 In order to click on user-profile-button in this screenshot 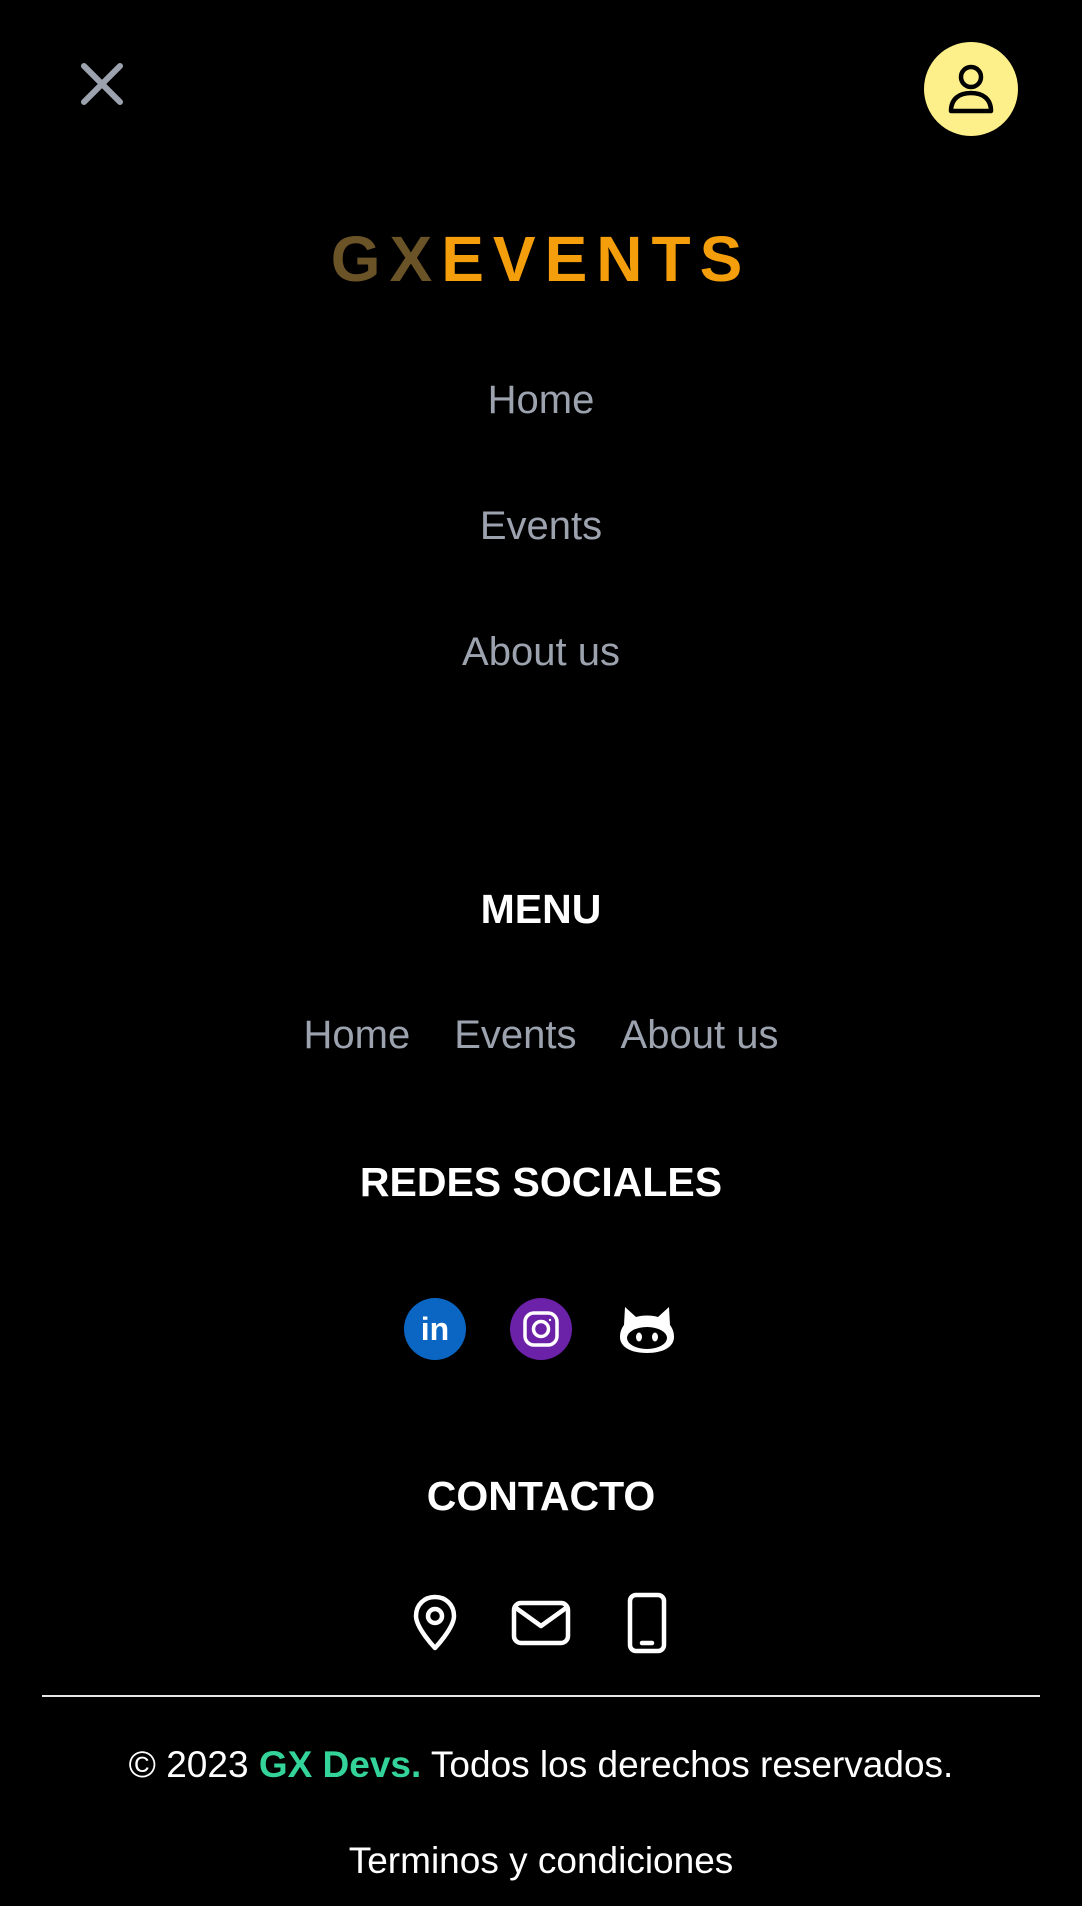, I will do `click(971, 89)`.